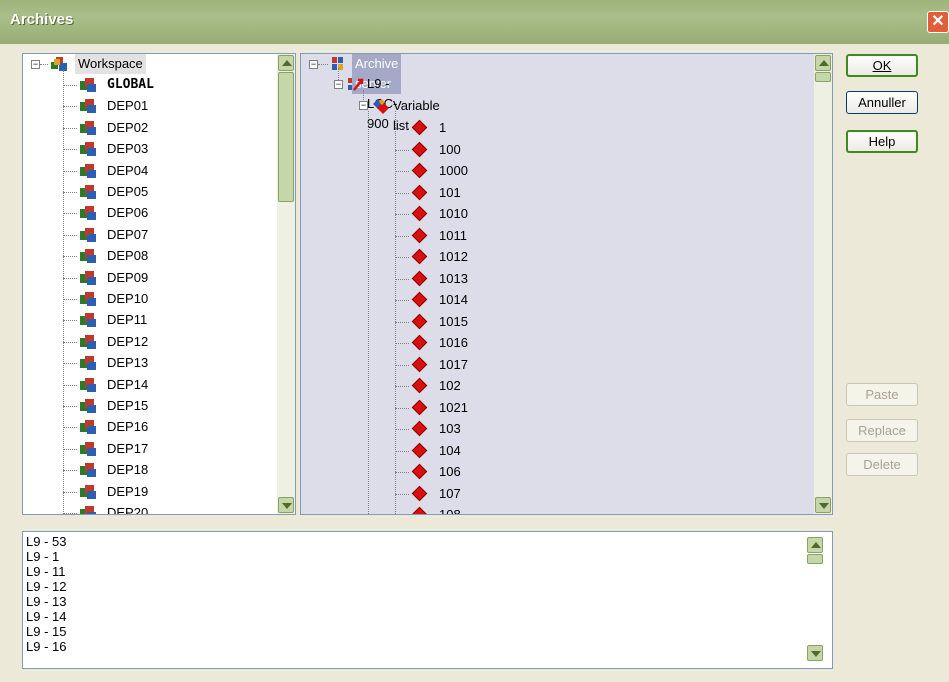 Image resolution: width=949 pixels, height=682 pixels. What do you see at coordinates (35, 64) in the screenshot?
I see `collapse-workspace-icon: −` at bounding box center [35, 64].